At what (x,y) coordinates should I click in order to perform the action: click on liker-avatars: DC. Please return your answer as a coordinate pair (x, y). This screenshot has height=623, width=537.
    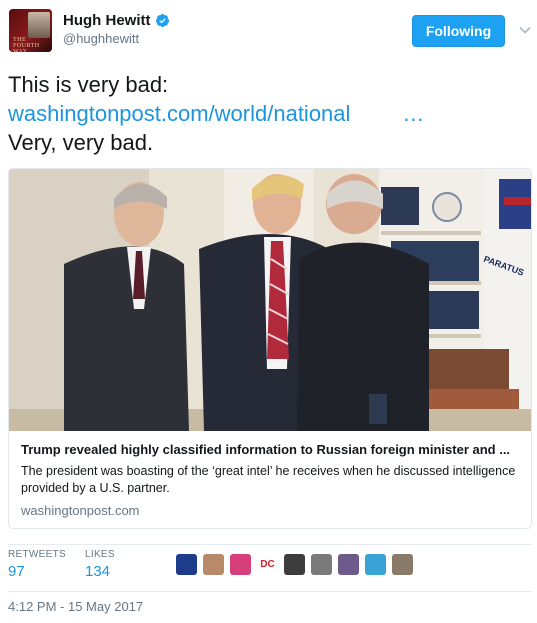
    Looking at the image, I should click on (297, 564).